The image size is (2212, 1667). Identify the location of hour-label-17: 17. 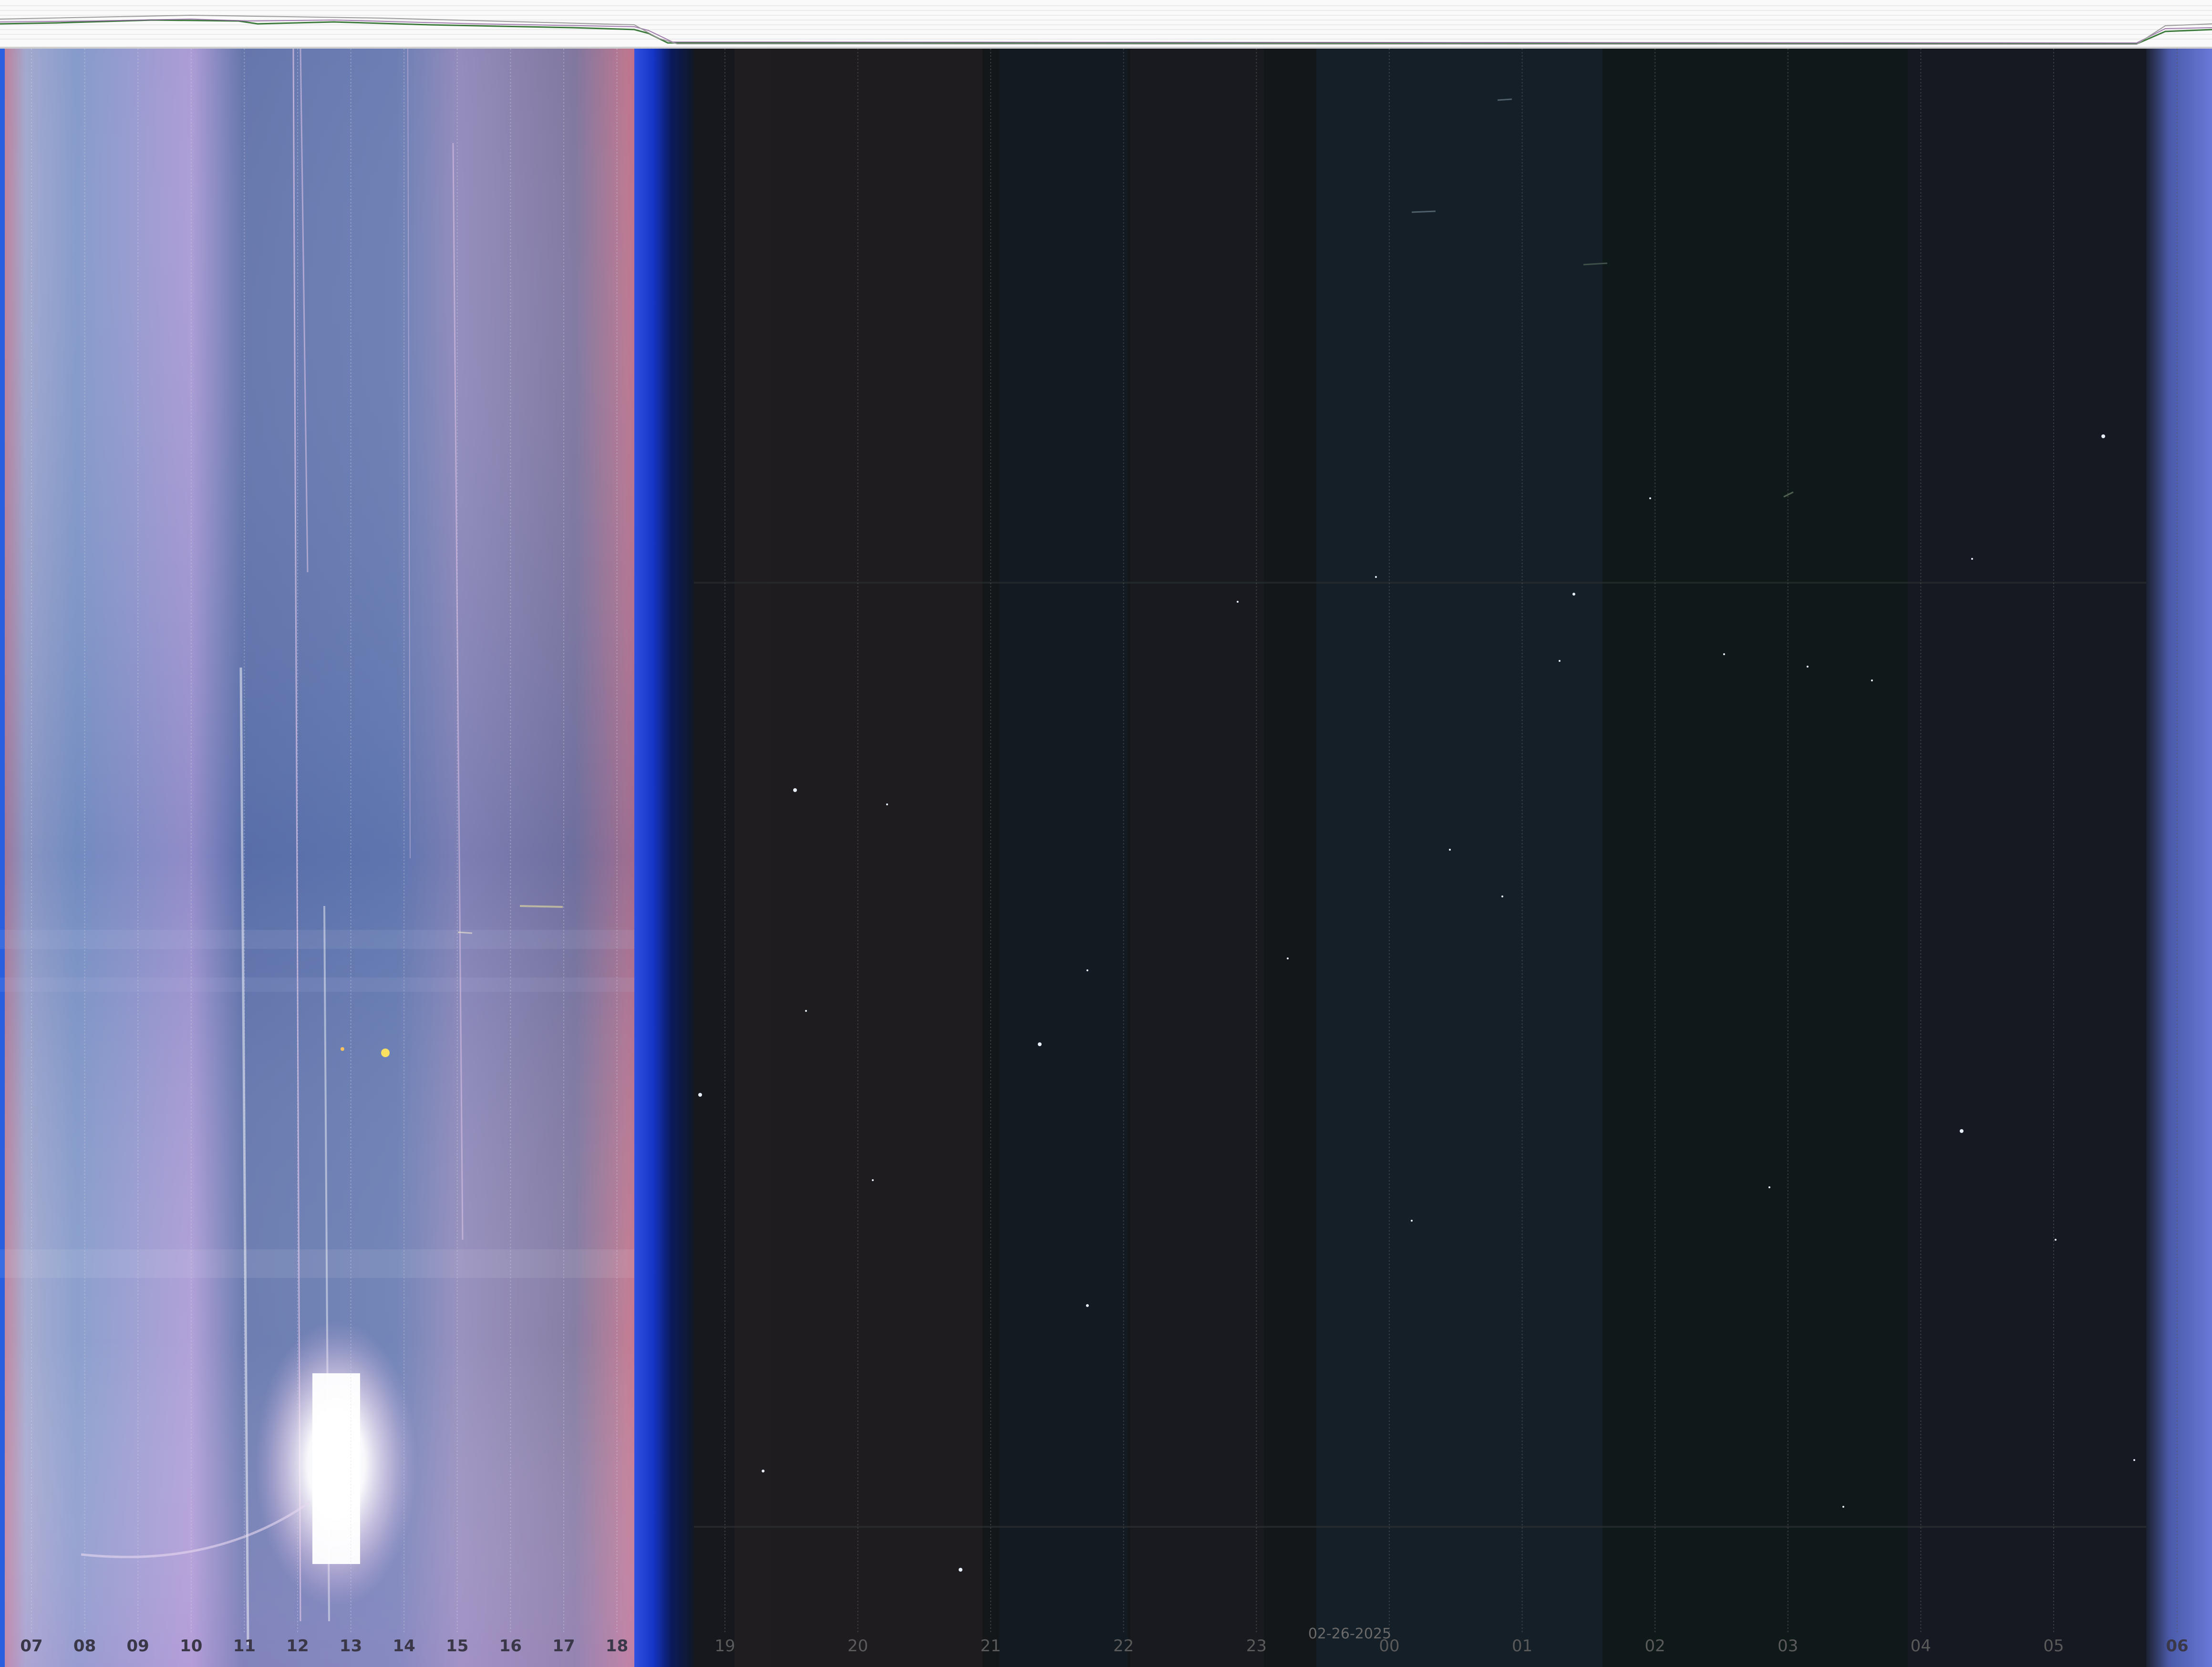
(563, 1646).